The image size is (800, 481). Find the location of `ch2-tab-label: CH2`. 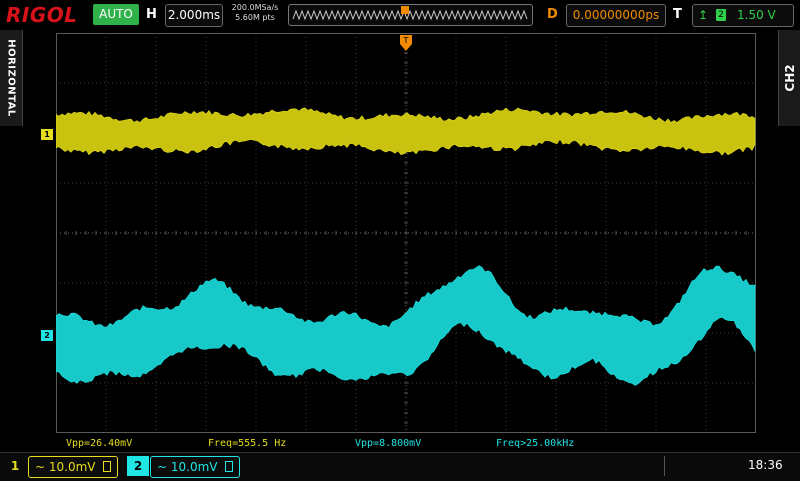

ch2-tab-label: CH2 is located at coordinates (790, 78).